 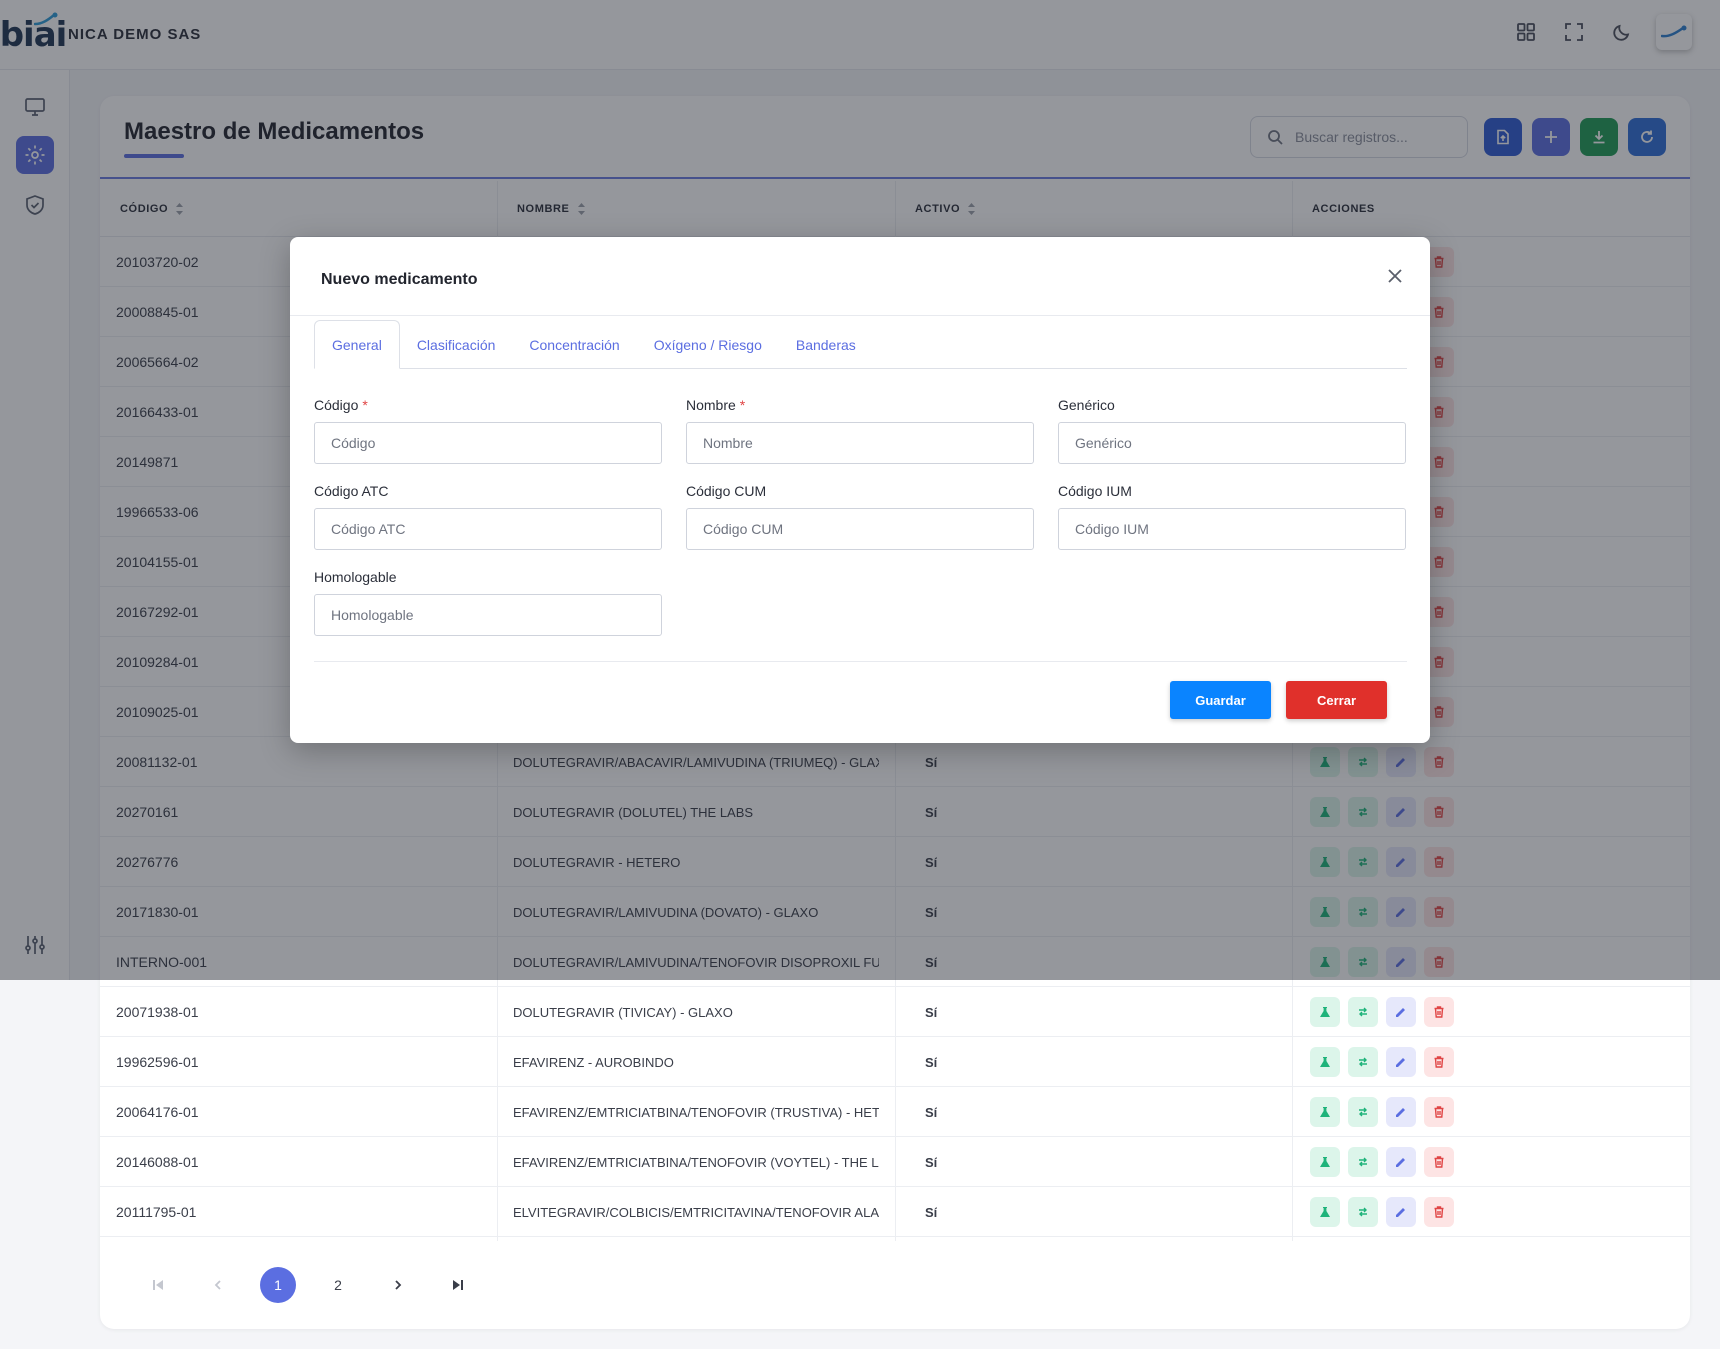 I want to click on field-homologable: Homologable, so click(x=488, y=601).